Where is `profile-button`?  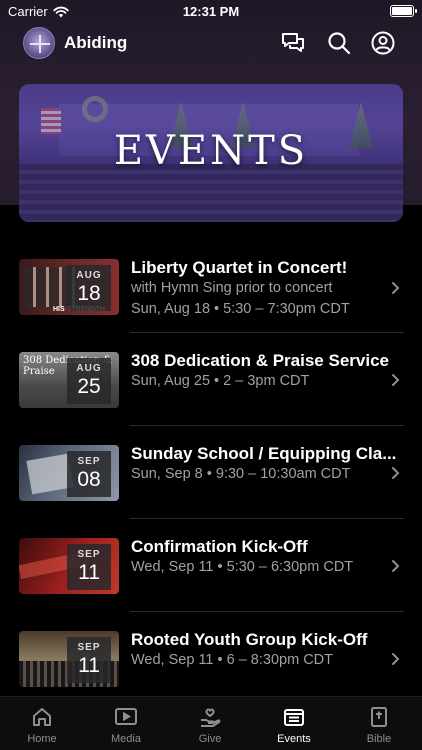 profile-button is located at coordinates (383, 43).